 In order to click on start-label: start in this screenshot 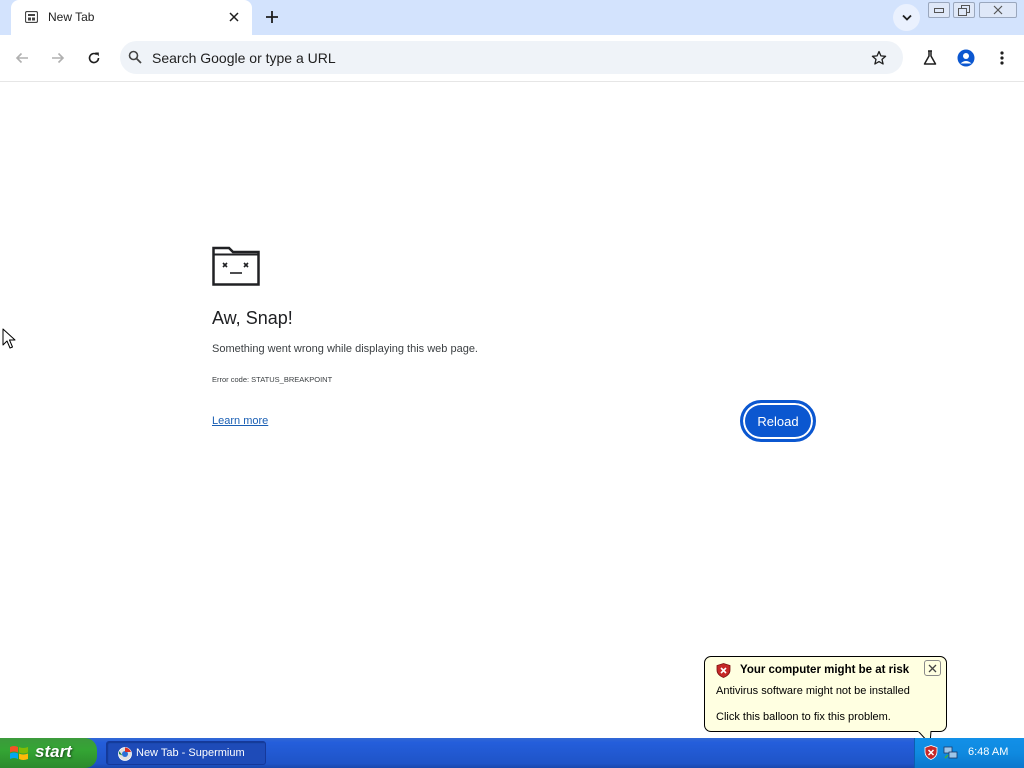, I will do `click(53, 751)`.